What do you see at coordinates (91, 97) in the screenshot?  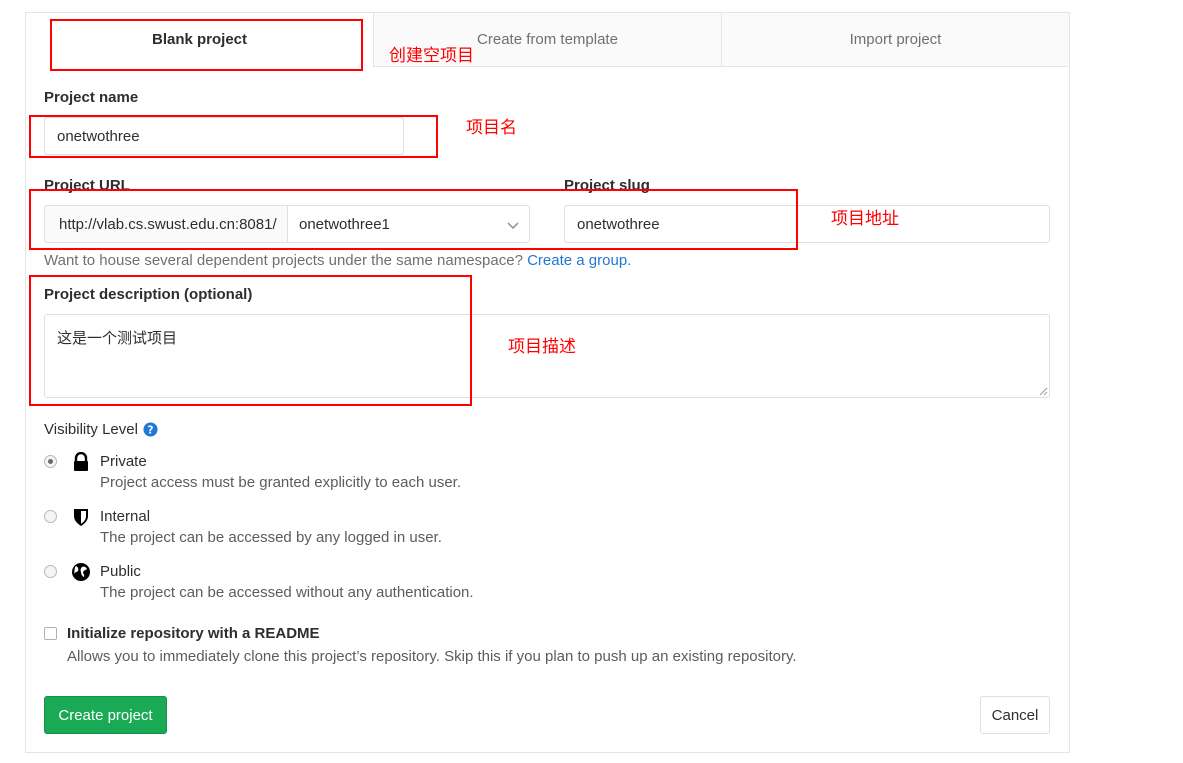 I see `project-name-label: Project name` at bounding box center [91, 97].